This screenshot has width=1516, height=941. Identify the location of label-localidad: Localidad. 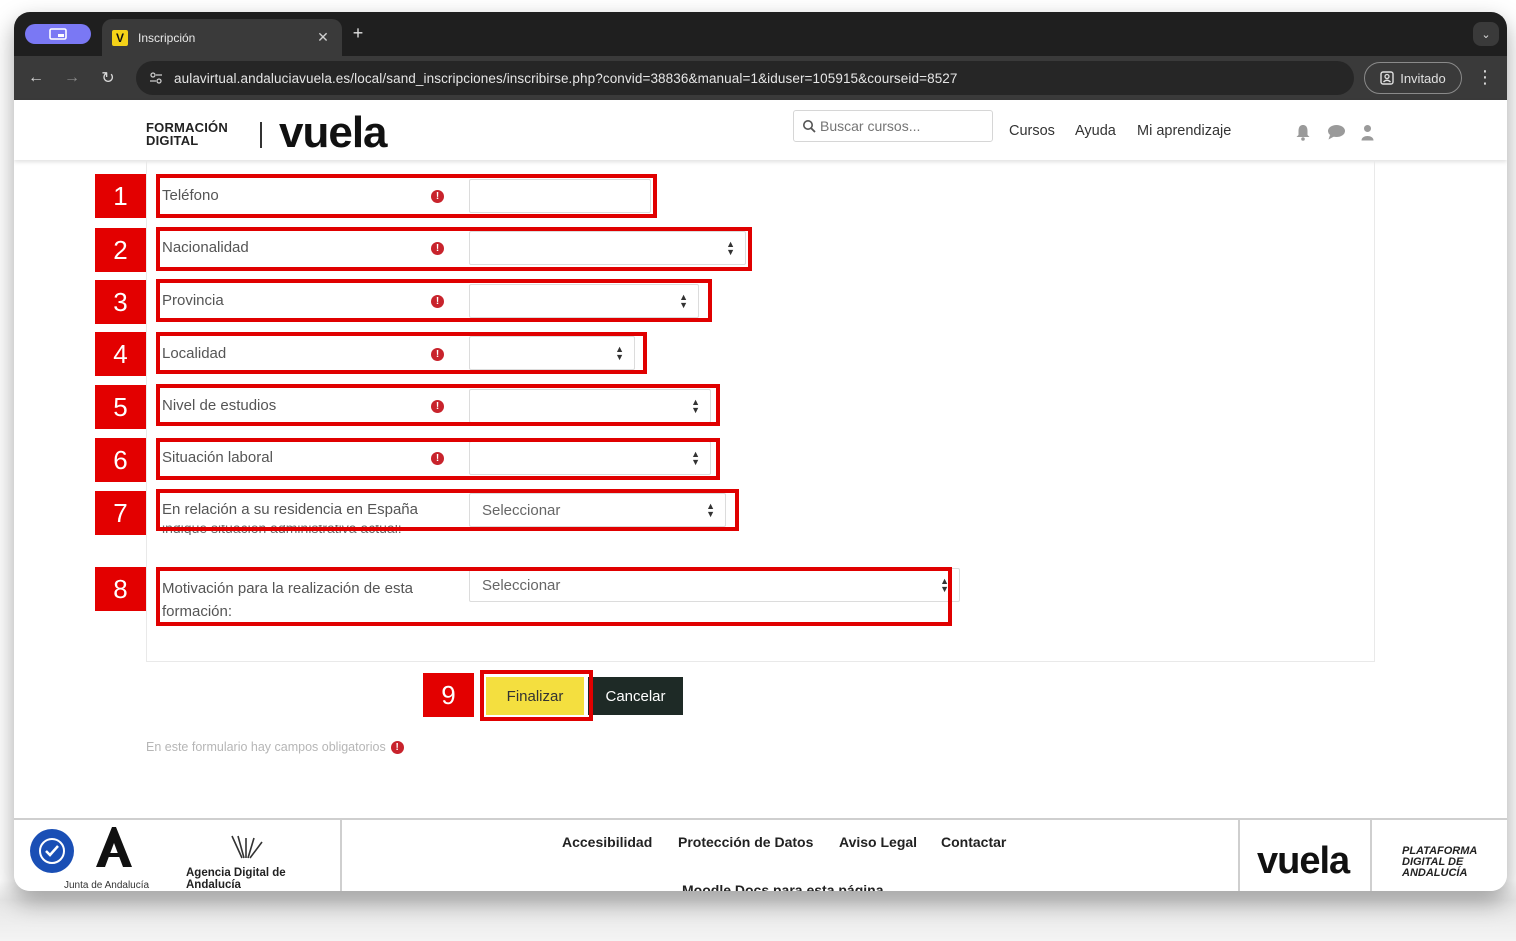
(194, 353).